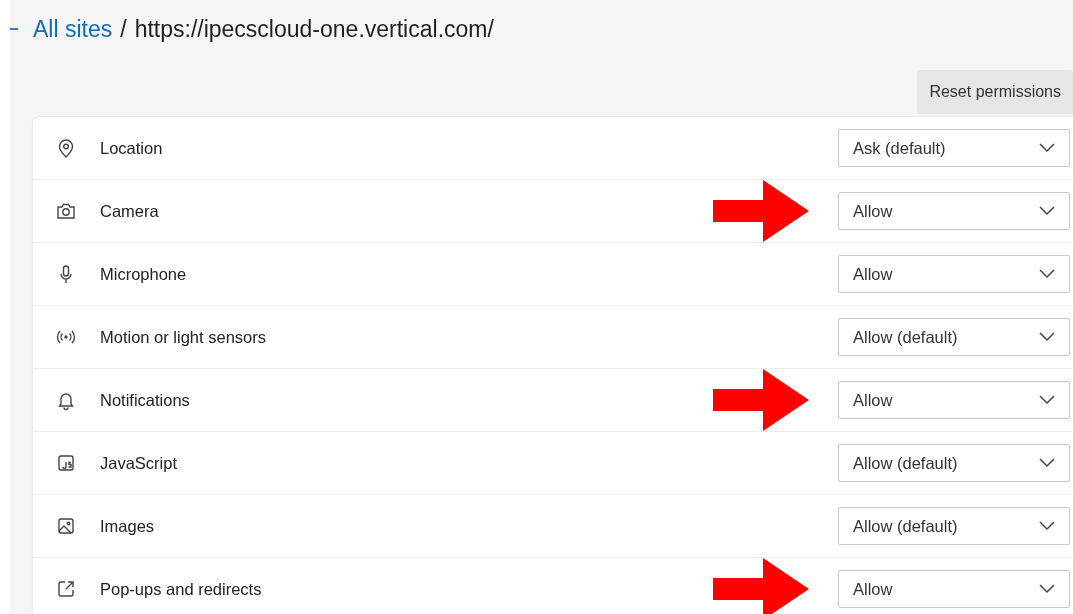  I want to click on image-icon, so click(66, 526).